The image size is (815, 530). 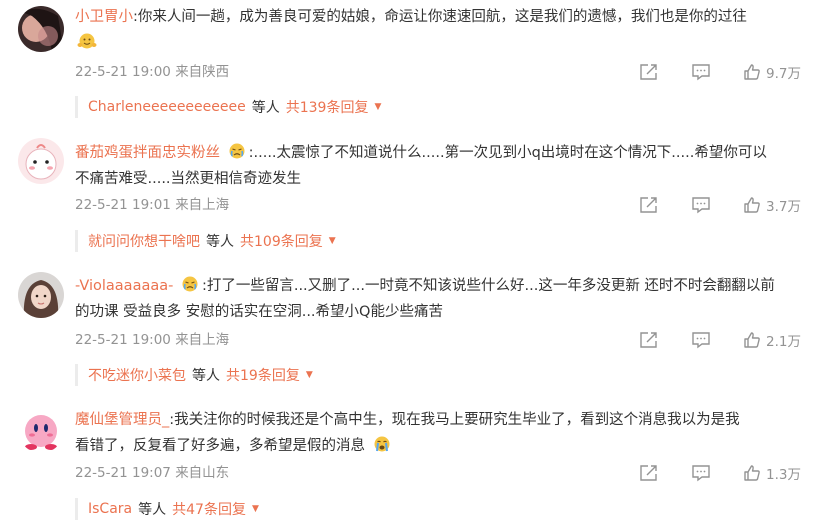 I want to click on comment-username: 魔仙堡管理员_, so click(x=122, y=420).